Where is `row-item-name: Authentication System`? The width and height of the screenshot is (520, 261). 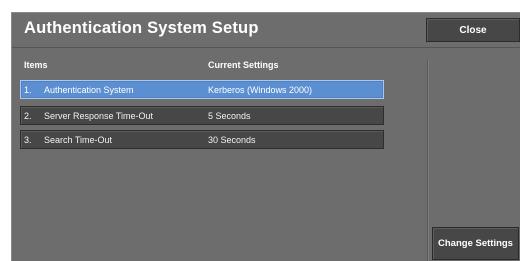 row-item-name: Authentication System is located at coordinates (89, 90).